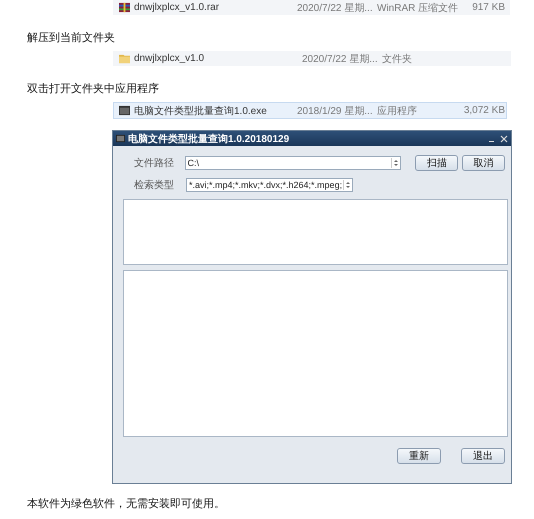  I want to click on combo-field: *.avi;*.mp4;*.mkv;*.dvx;*.h264;*.mpeg;, so click(269, 185).